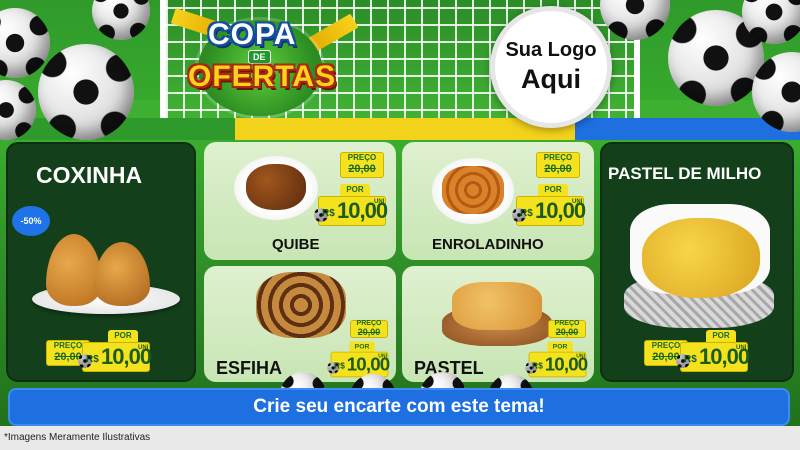 This screenshot has height=450, width=800. What do you see at coordinates (551, 50) in the screenshot?
I see `logo-placeholder-line1: Sua Logo` at bounding box center [551, 50].